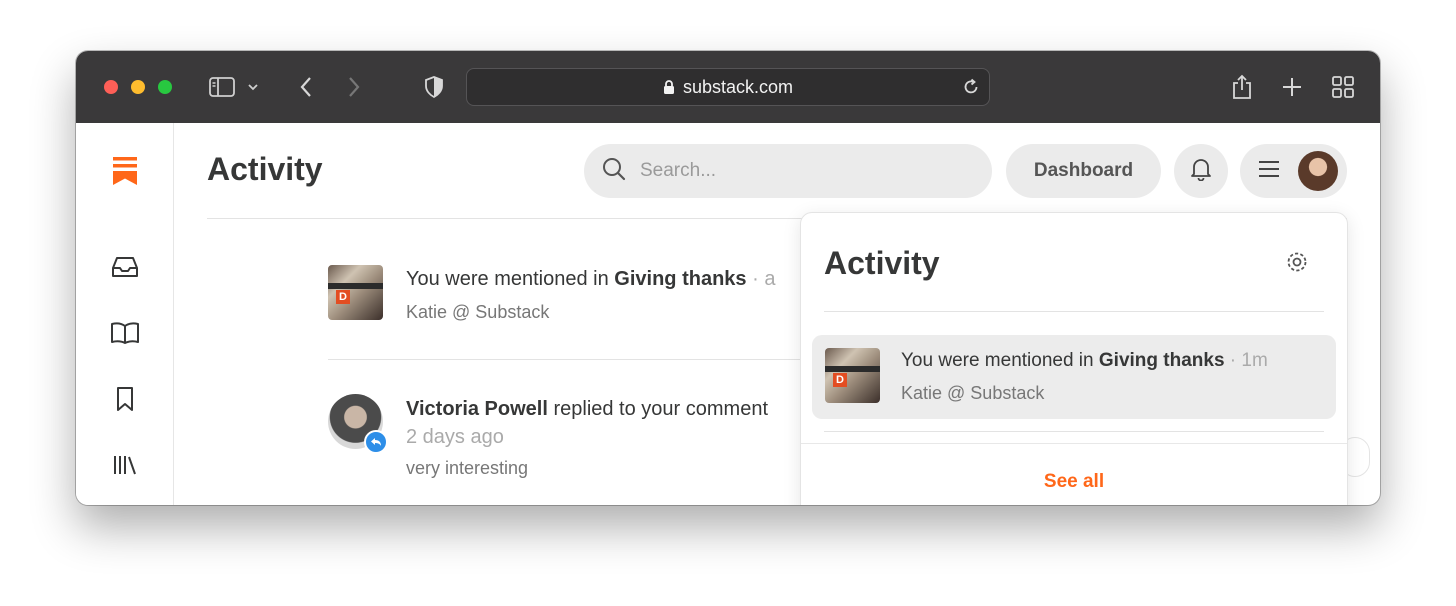  What do you see at coordinates (376, 442) in the screenshot?
I see `reply-icon` at bounding box center [376, 442].